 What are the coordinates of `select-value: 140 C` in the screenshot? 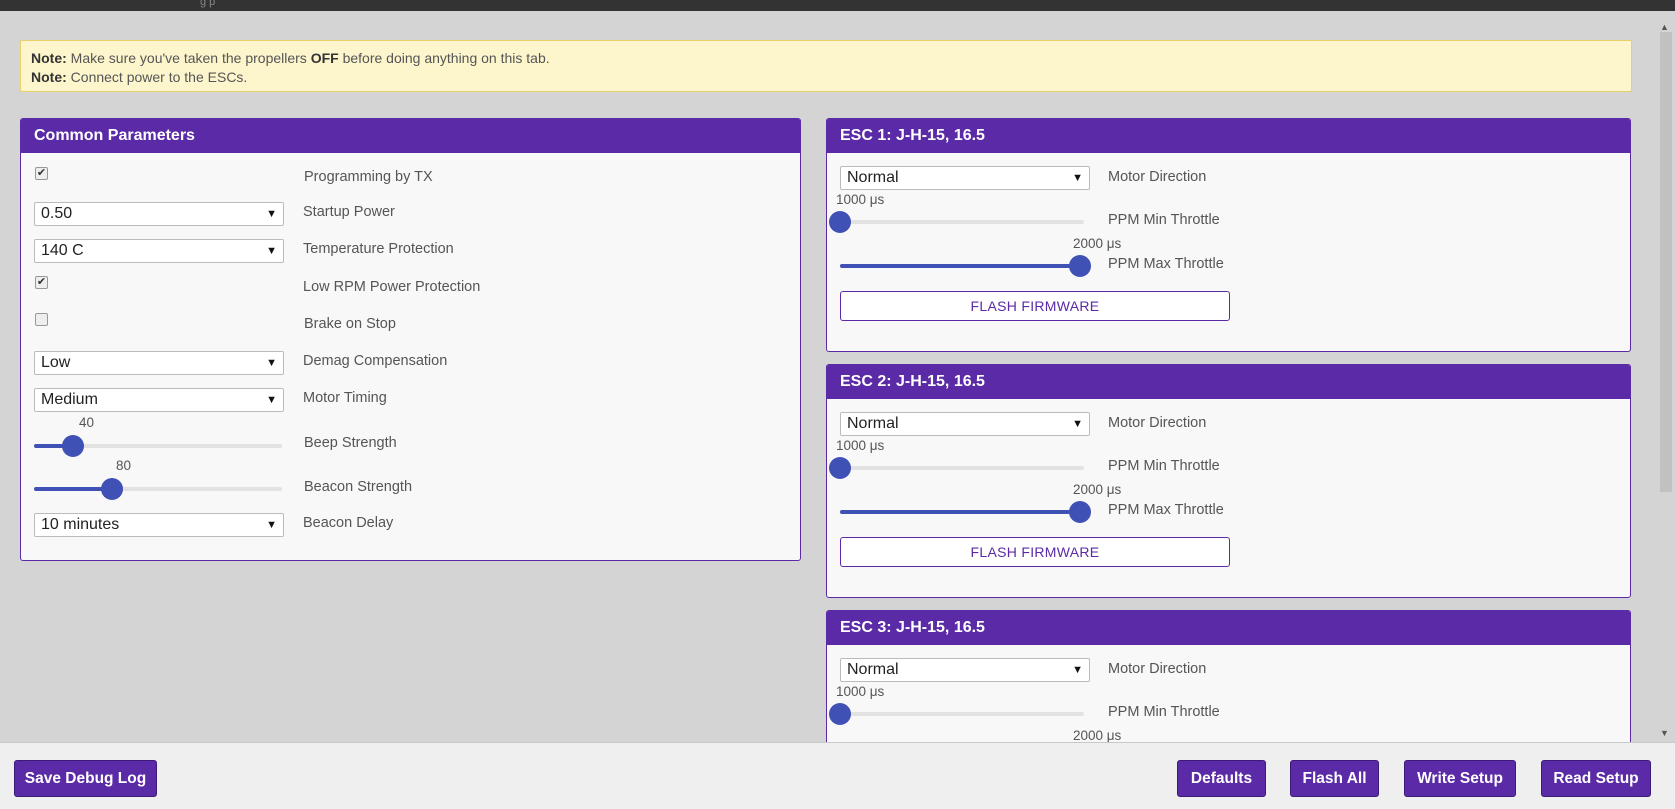 It's located at (62, 250).